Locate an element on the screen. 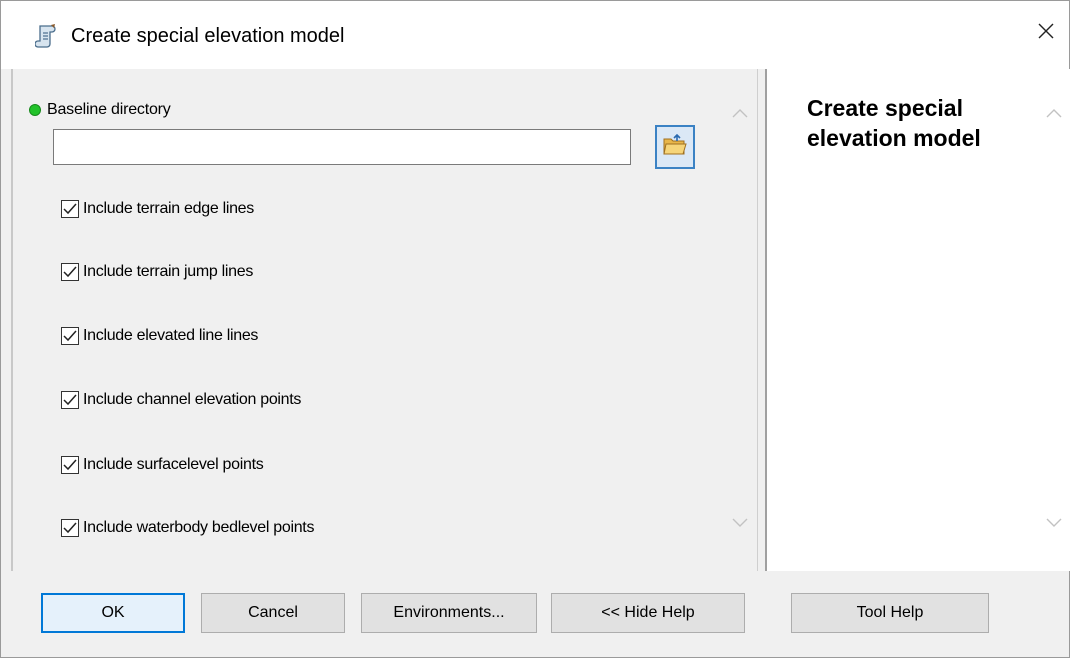  tool-help-button: Tool Help is located at coordinates (890, 613).